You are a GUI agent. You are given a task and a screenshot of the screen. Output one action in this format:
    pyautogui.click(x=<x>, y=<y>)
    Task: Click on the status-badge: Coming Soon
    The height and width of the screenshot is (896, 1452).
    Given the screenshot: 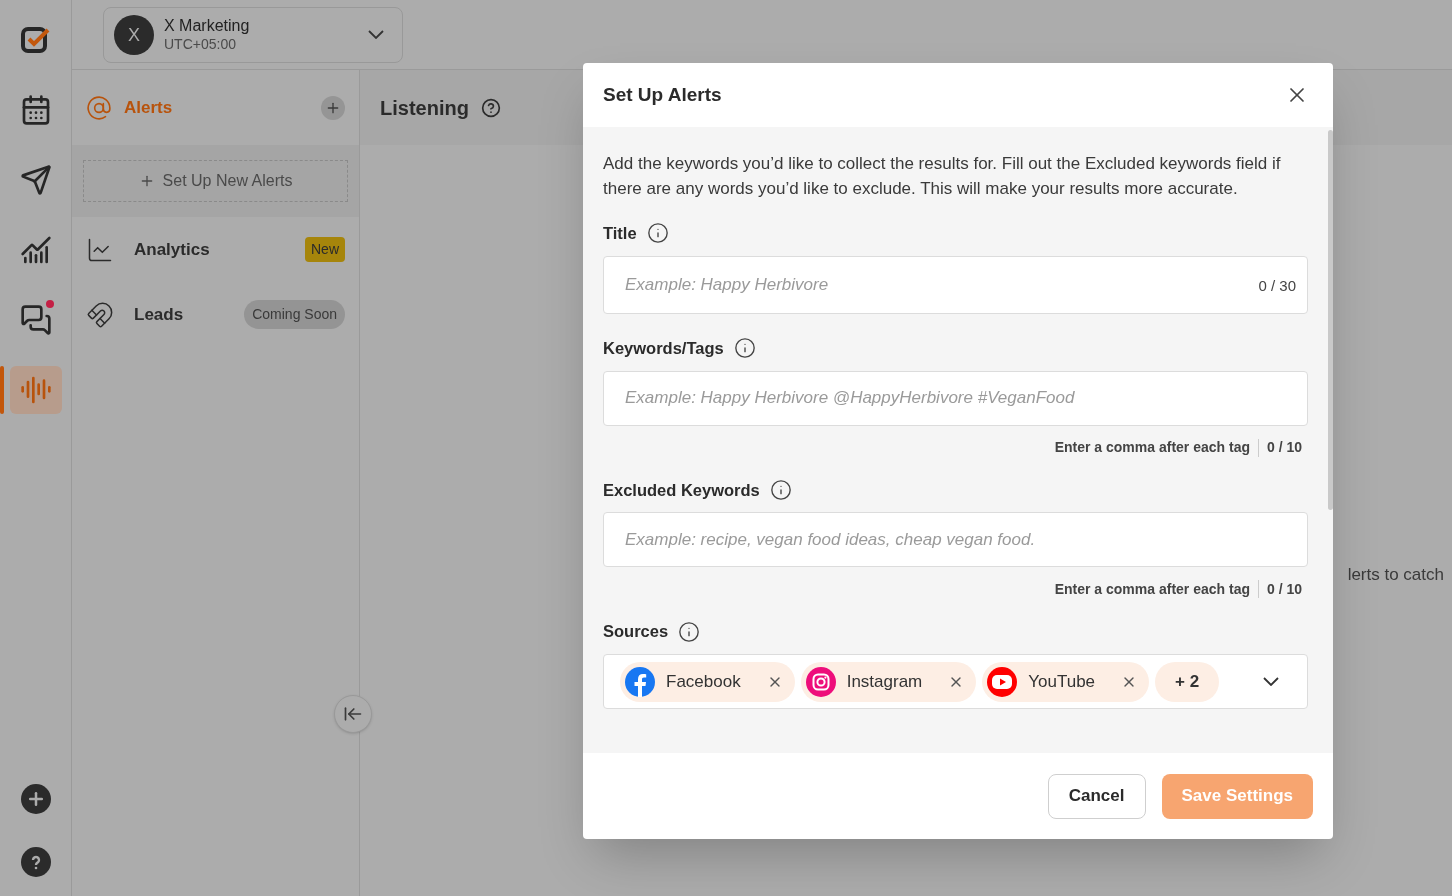 What is the action you would take?
    pyautogui.click(x=294, y=314)
    